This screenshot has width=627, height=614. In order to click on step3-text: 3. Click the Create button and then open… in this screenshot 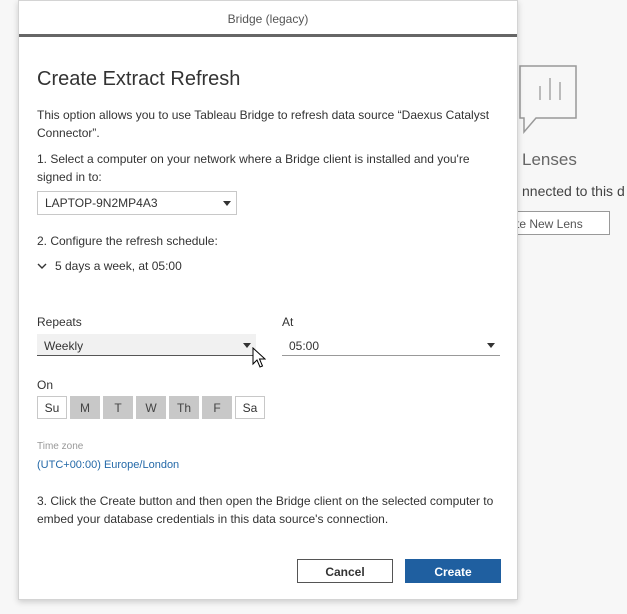, I will do `click(265, 510)`.